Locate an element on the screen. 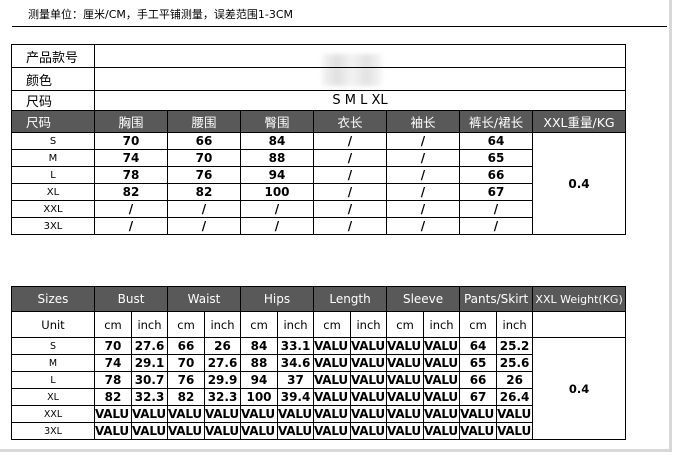  value-cell: 25.2 is located at coordinates (515, 346).